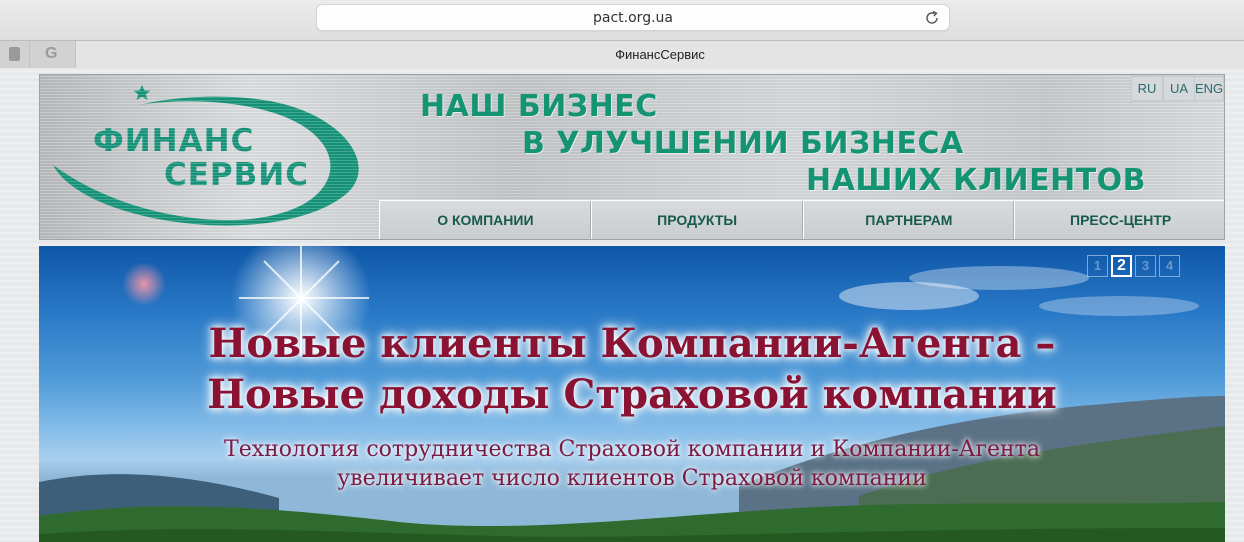 This screenshot has width=1244, height=542. I want to click on active-tab: ФинансСервис, so click(660, 54).